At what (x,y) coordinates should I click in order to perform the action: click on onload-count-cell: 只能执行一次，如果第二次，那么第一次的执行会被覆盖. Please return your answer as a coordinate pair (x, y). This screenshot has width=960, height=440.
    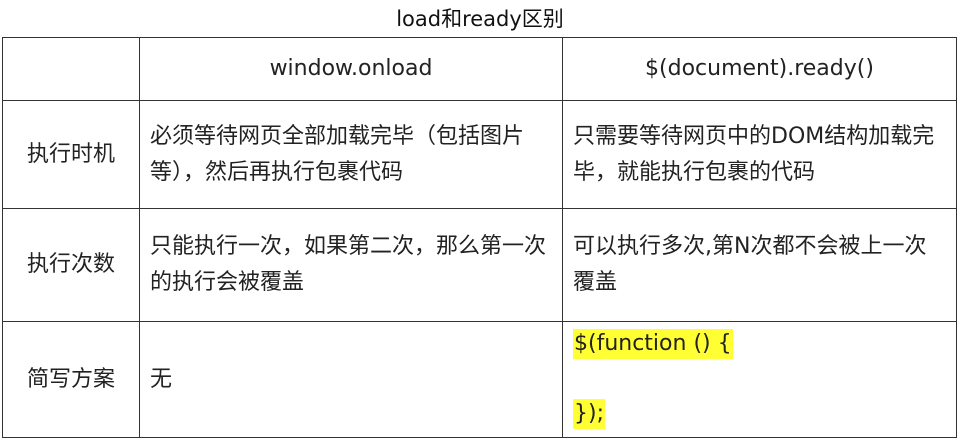
    Looking at the image, I should click on (351, 265).